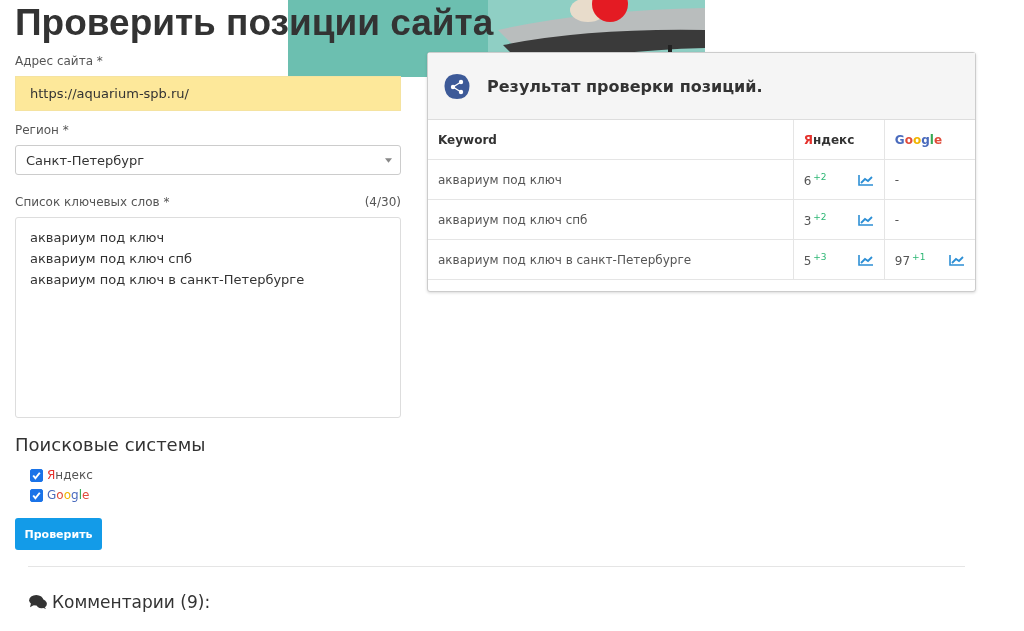  What do you see at coordinates (111, 444) in the screenshot?
I see `section-heading: Поисковые системы` at bounding box center [111, 444].